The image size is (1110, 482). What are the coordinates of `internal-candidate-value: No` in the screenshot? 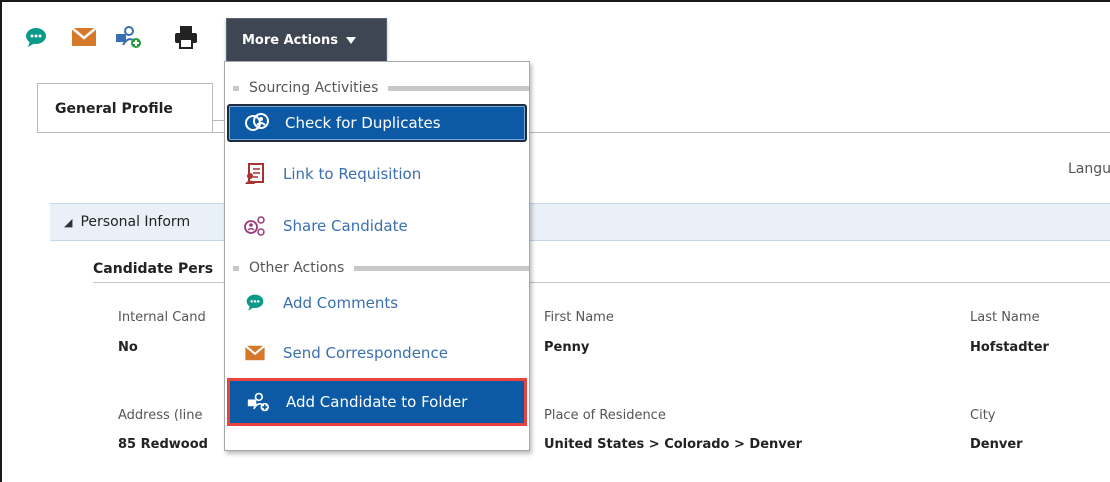 It's located at (128, 347).